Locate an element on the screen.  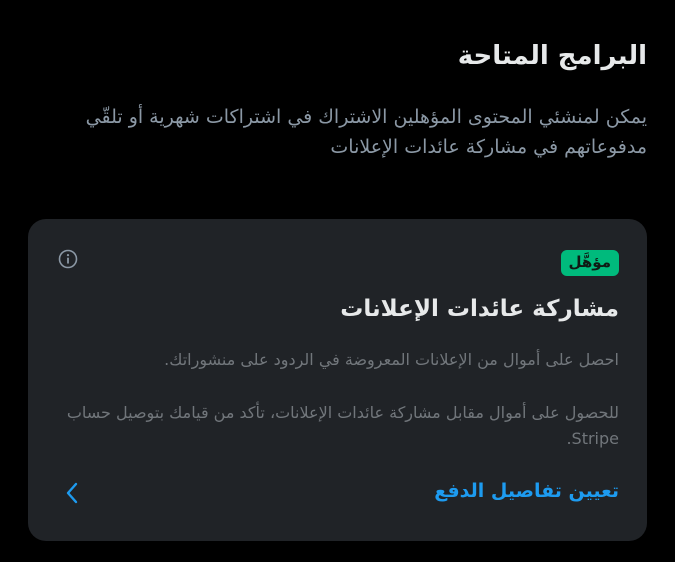
set-payment-details-link: تعيين تفاصيل الدفع is located at coordinates (526, 491).